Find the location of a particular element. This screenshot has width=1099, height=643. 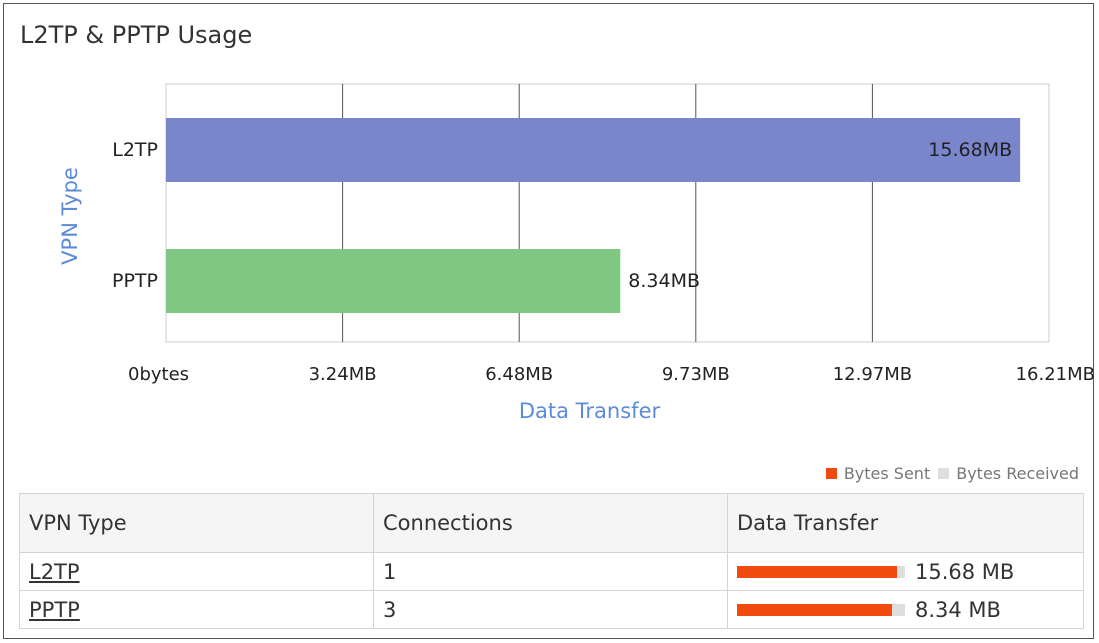

col-header-data-transfer: Data Transfer is located at coordinates (905, 523).